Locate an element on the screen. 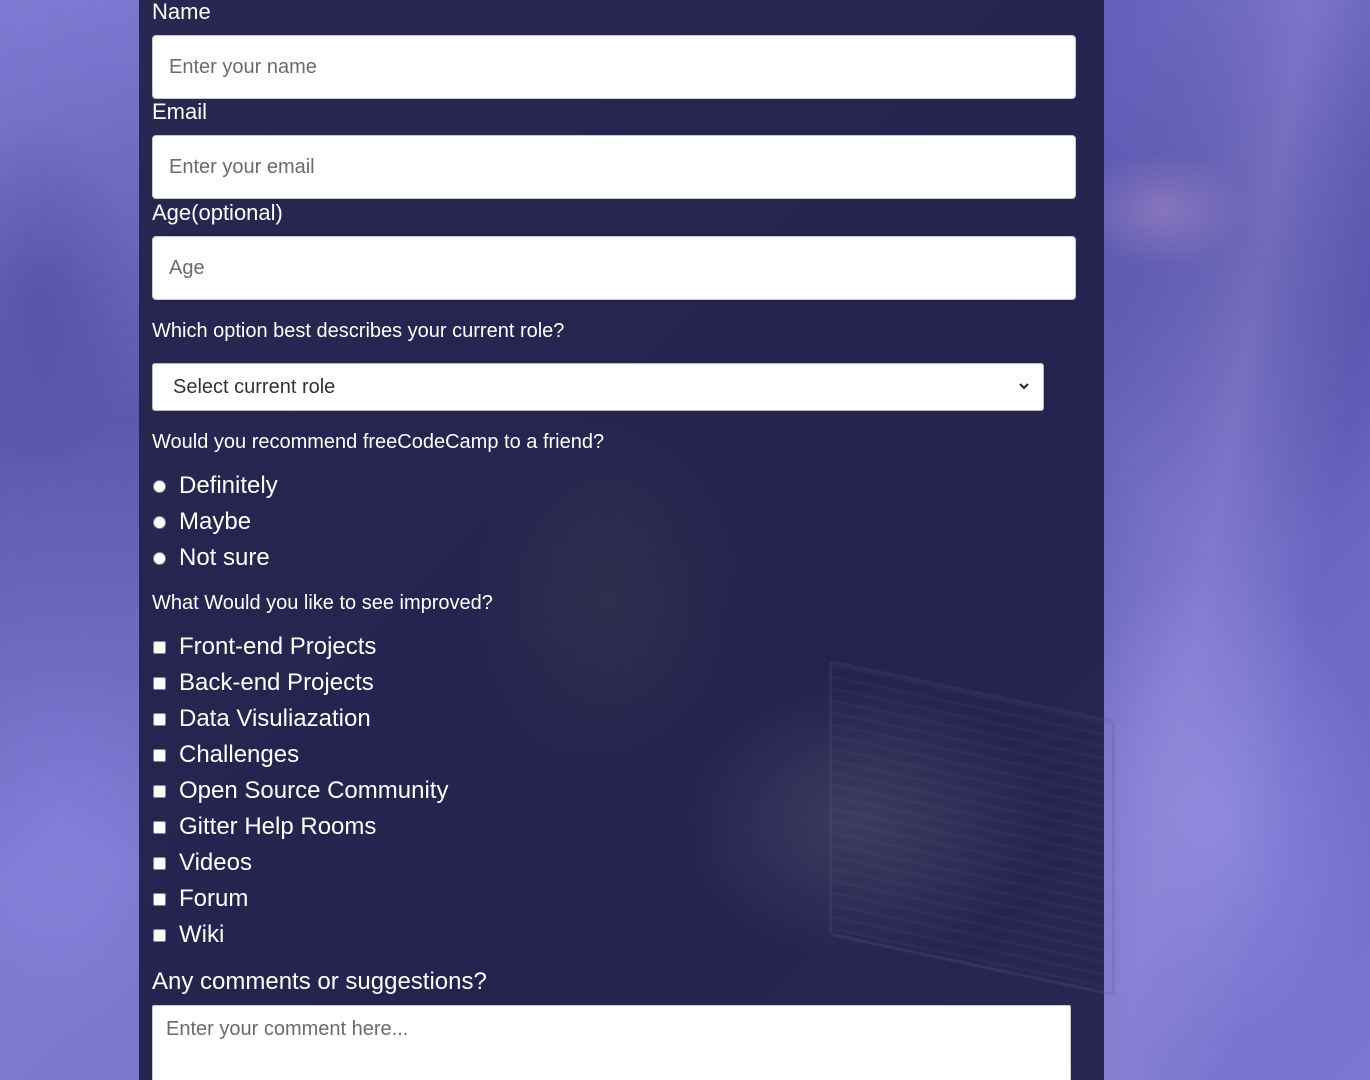 The height and width of the screenshot is (1080, 1370). improve-option: Front-end Projects is located at coordinates (264, 647).